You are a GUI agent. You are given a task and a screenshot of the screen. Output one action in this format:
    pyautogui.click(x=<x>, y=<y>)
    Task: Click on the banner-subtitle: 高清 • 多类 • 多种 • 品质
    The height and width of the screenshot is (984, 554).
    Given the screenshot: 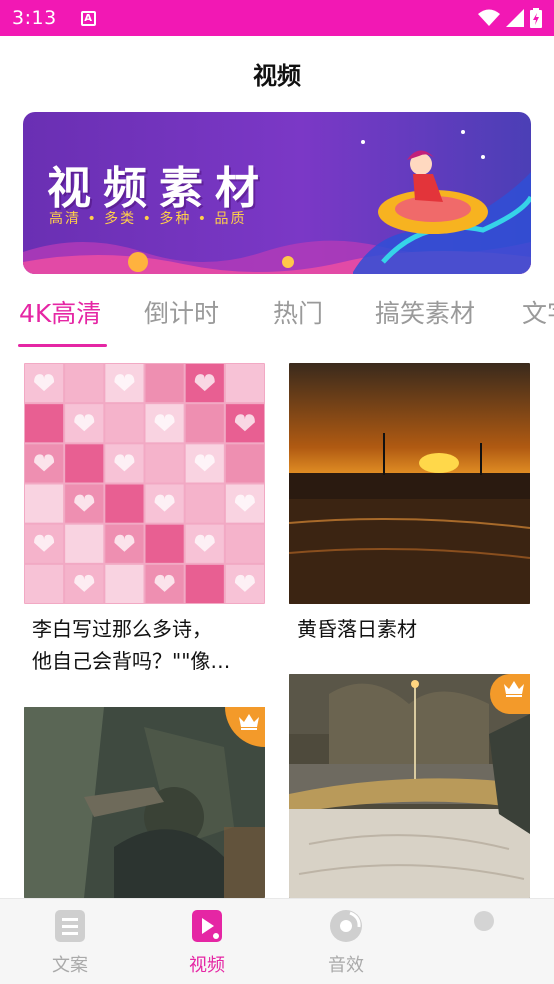 What is the action you would take?
    pyautogui.click(x=148, y=219)
    